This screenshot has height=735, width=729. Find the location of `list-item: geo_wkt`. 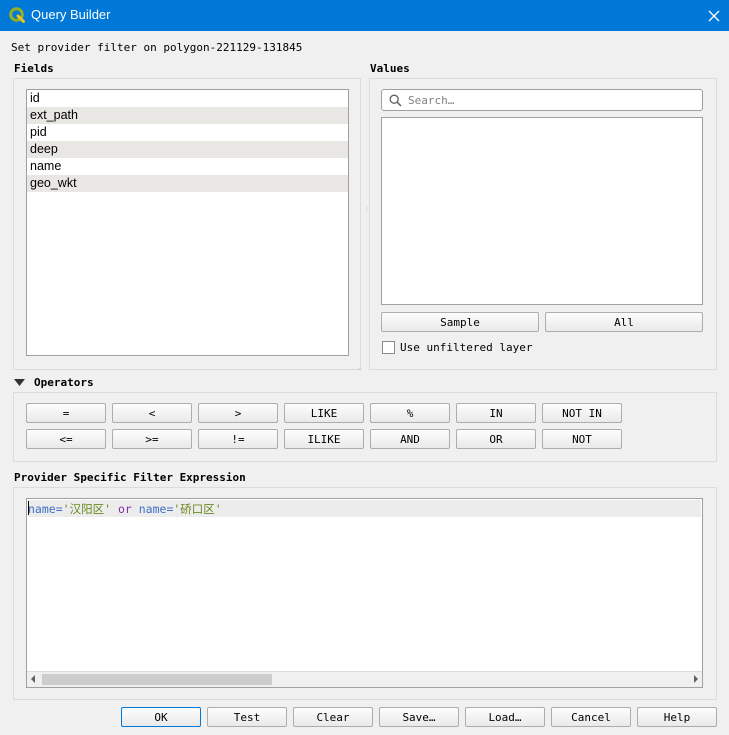

list-item: geo_wkt is located at coordinates (187, 183).